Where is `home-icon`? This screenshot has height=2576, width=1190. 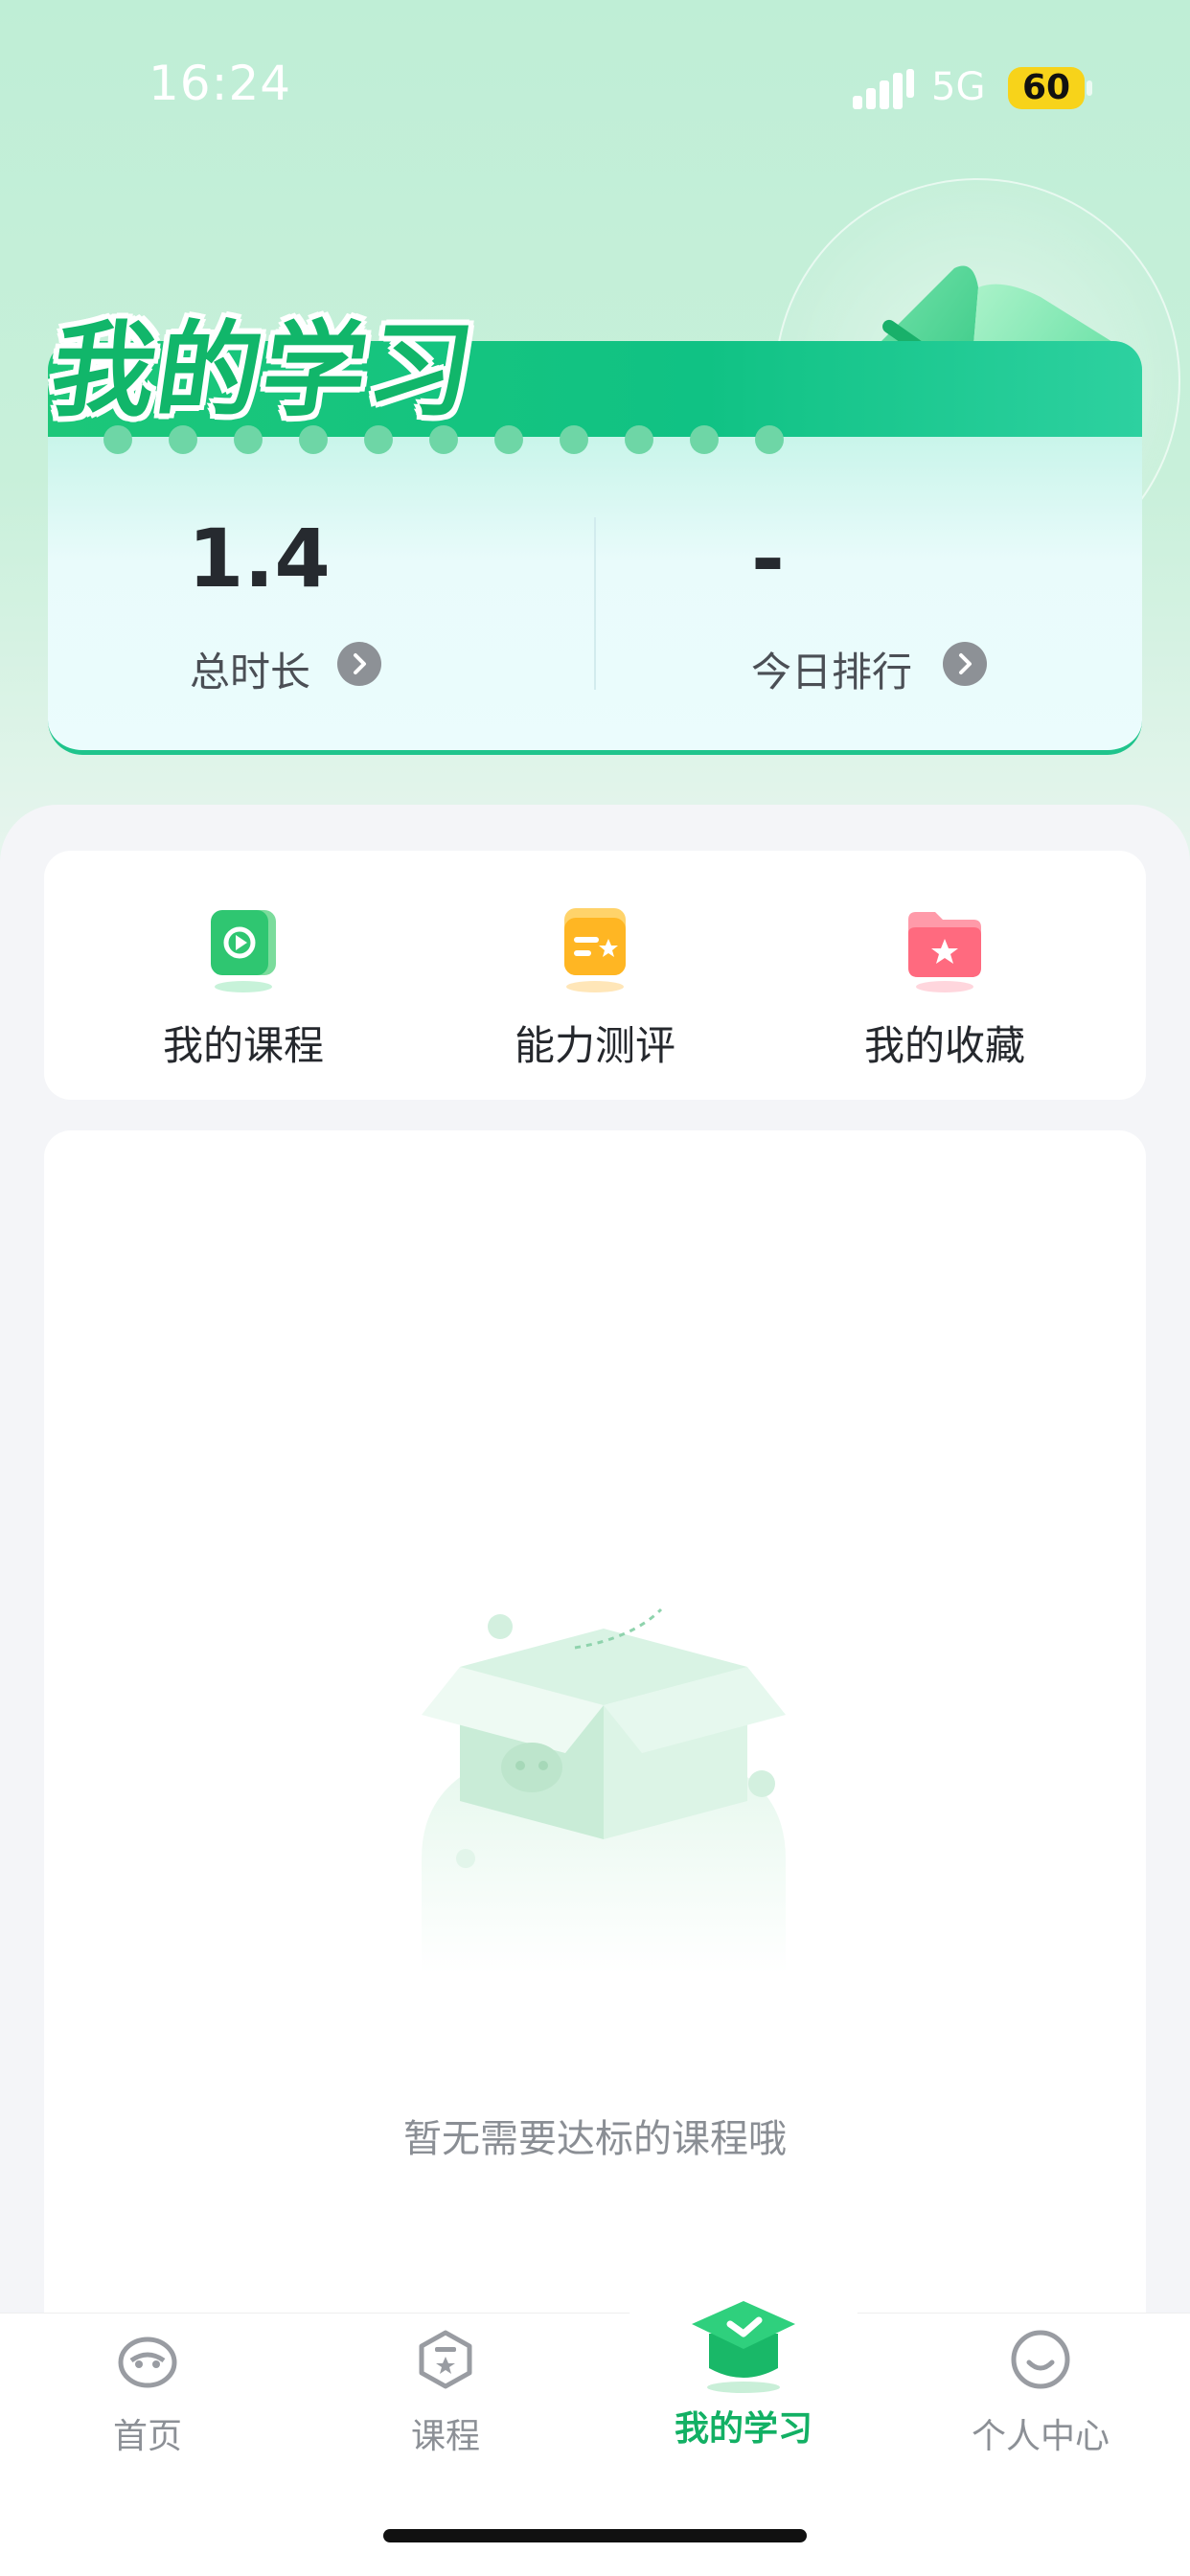 home-icon is located at coordinates (148, 2362).